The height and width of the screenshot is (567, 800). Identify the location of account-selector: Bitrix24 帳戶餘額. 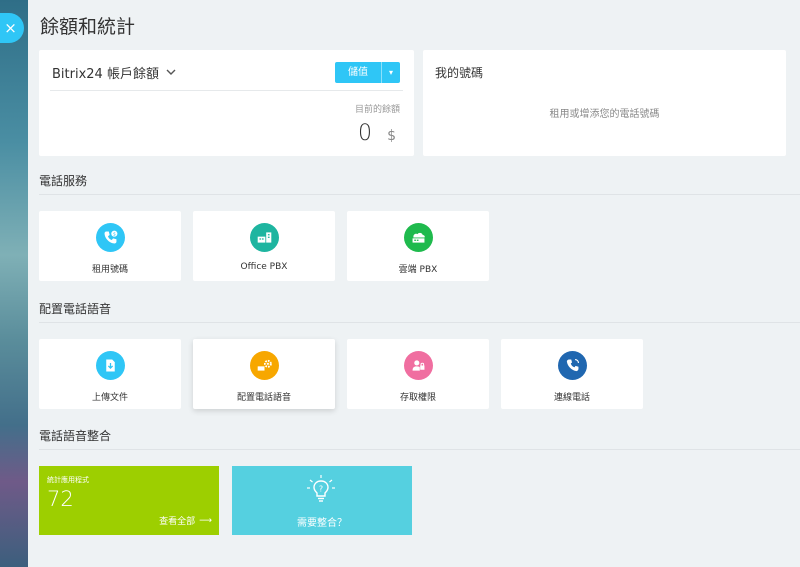
(114, 72).